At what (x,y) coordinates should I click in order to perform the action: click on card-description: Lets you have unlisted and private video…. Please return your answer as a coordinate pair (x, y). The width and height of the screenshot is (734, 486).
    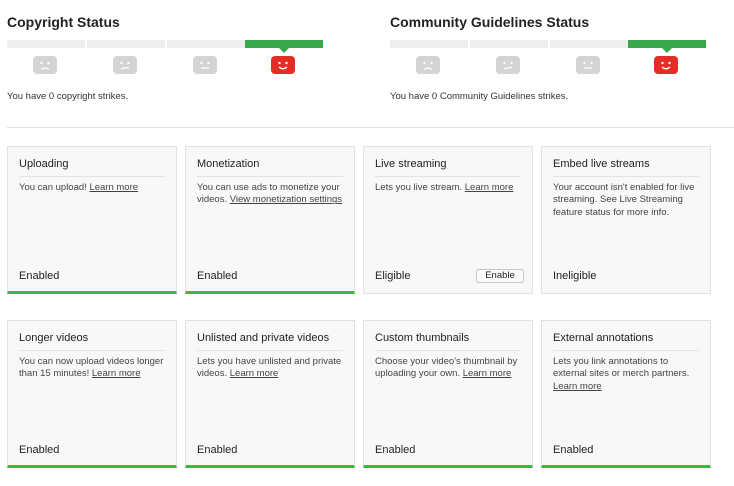
    Looking at the image, I should click on (272, 368).